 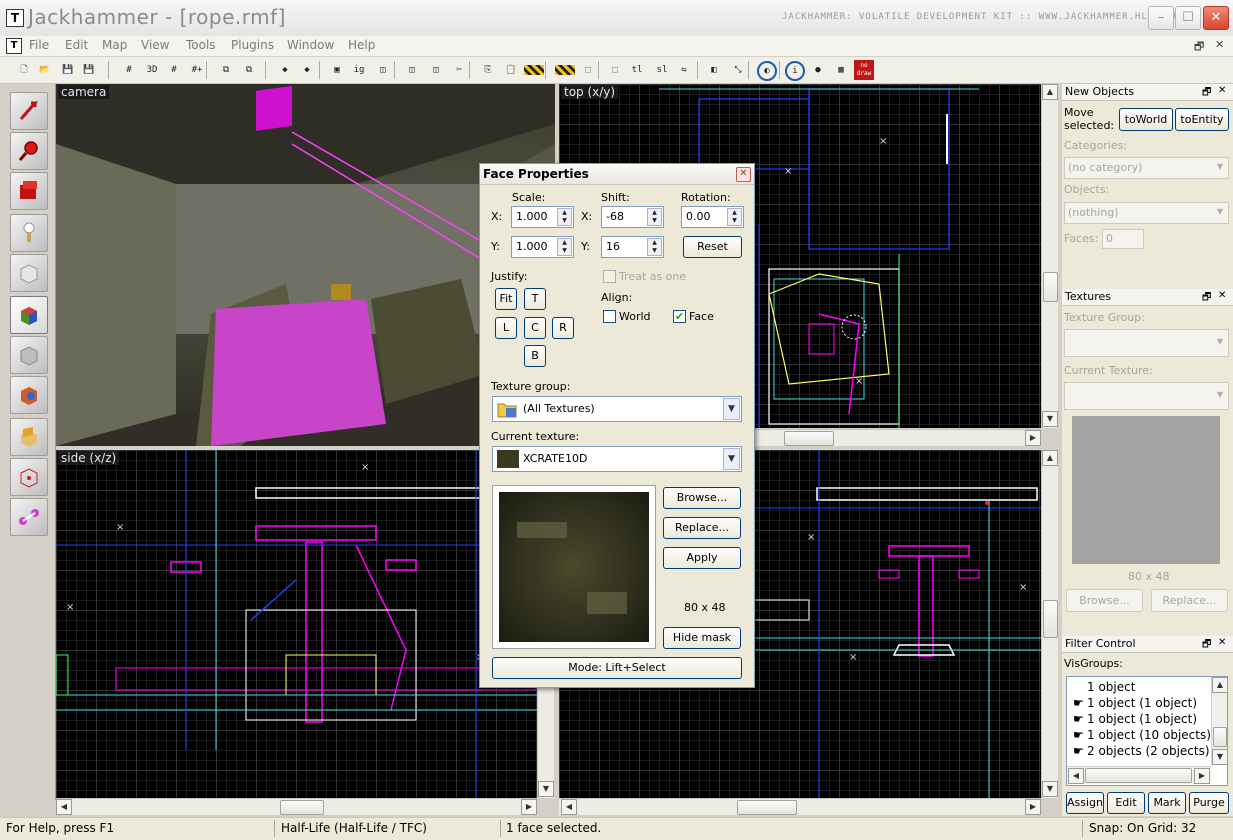 What do you see at coordinates (1146, 168) in the screenshot?
I see `categories-dropdown: (no category) ▼` at bounding box center [1146, 168].